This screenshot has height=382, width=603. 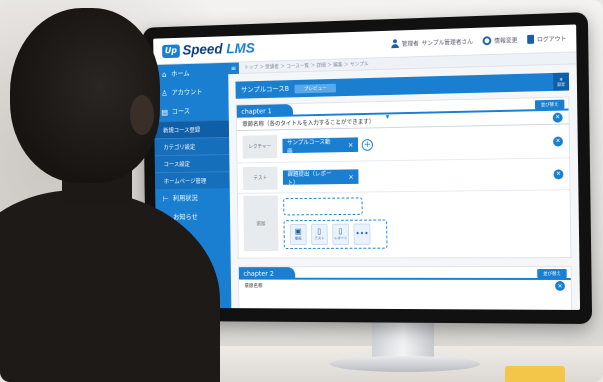 I want to click on logout-label: ログアウト, so click(x=552, y=39).